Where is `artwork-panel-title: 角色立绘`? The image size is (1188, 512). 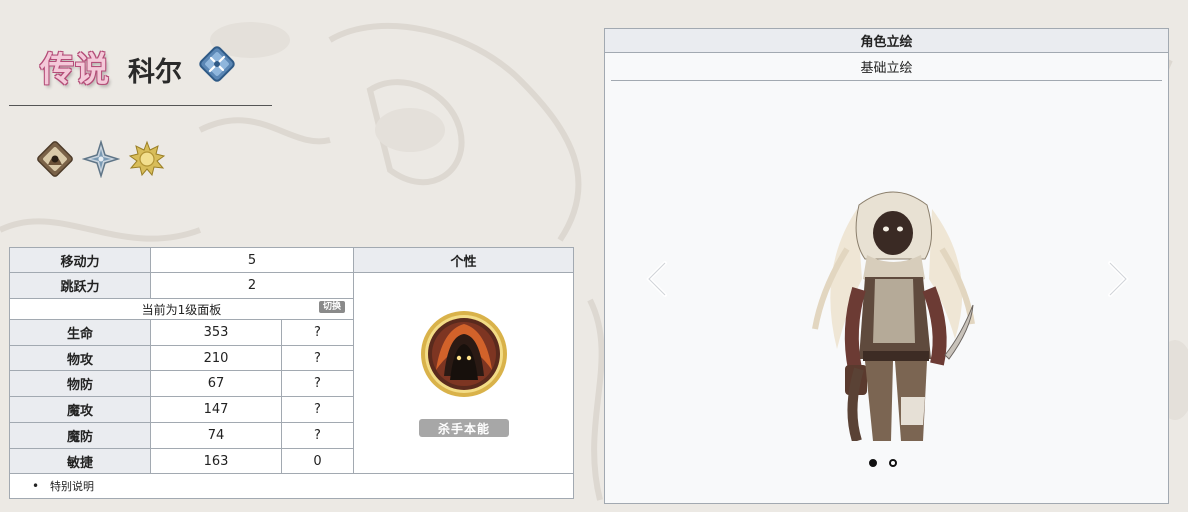 artwork-panel-title: 角色立绘 is located at coordinates (886, 41).